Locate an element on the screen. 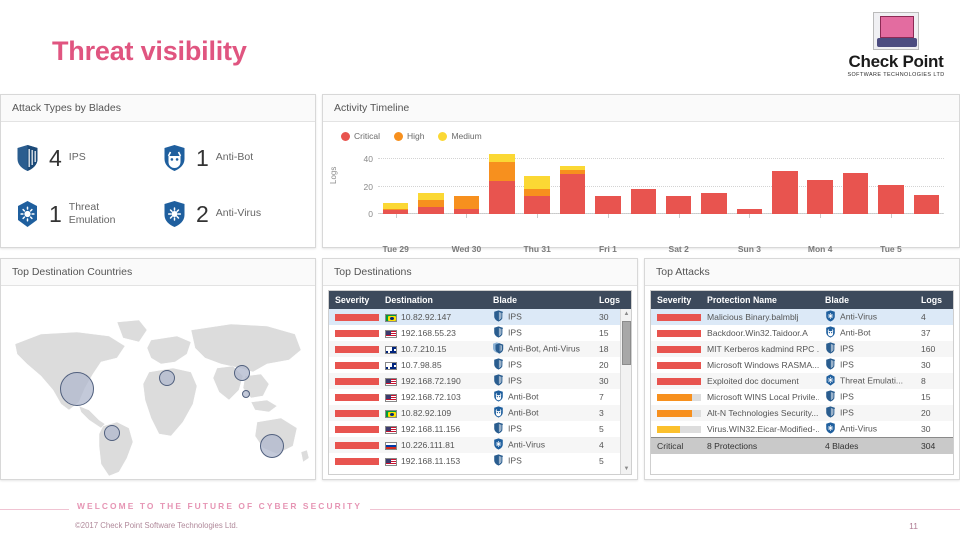  table-row: 192.168.55.23 IPS 15 is located at coordinates (480, 333).